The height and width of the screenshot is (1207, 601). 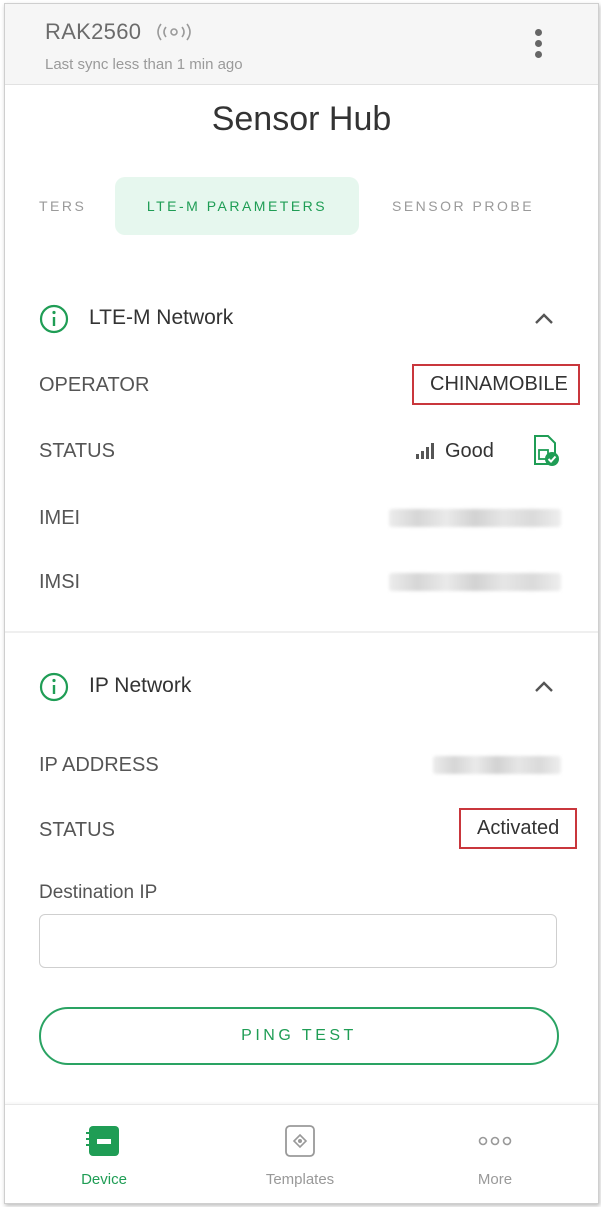 I want to click on more-icon, so click(x=495, y=1141).